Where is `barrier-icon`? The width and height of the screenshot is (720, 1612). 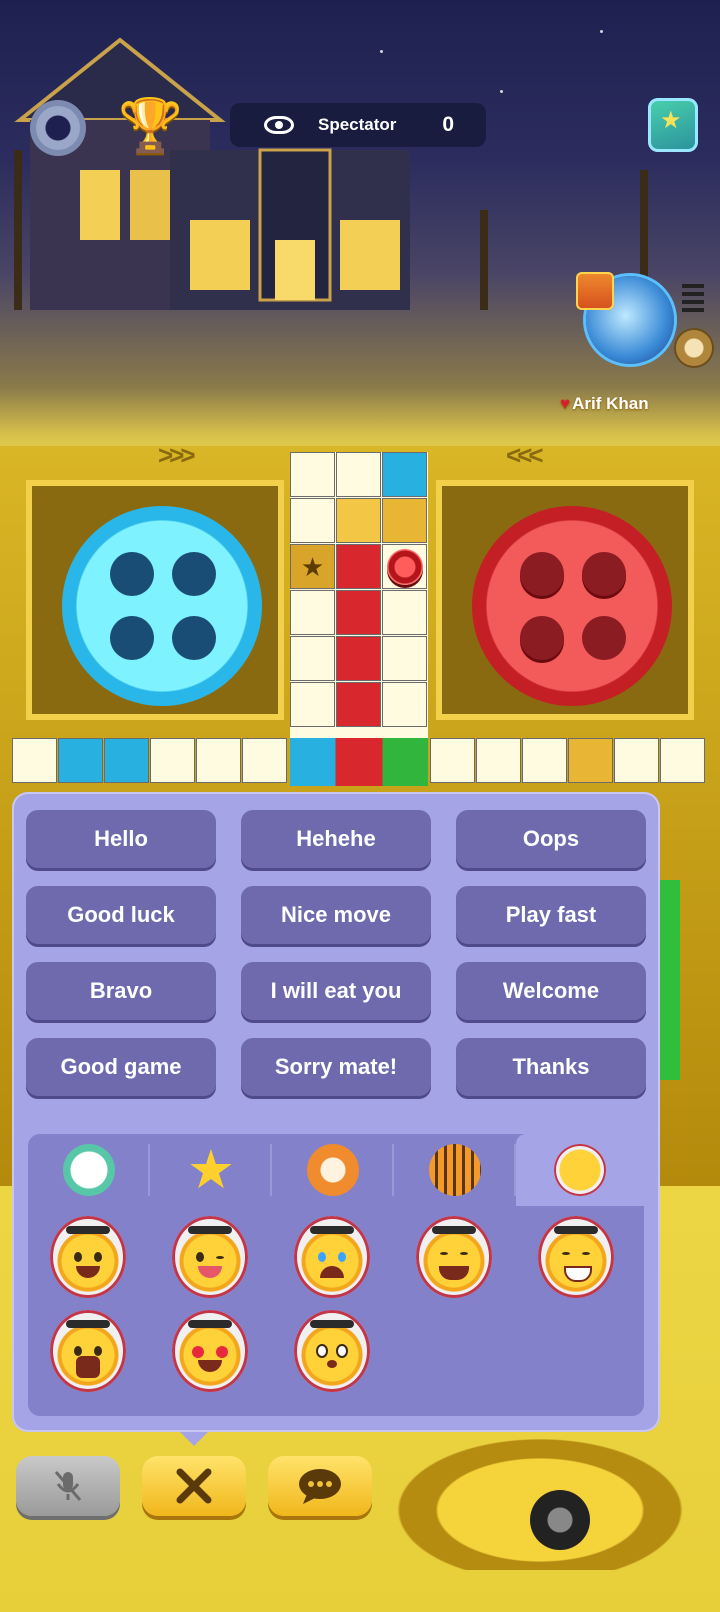 barrier-icon is located at coordinates (358, 520).